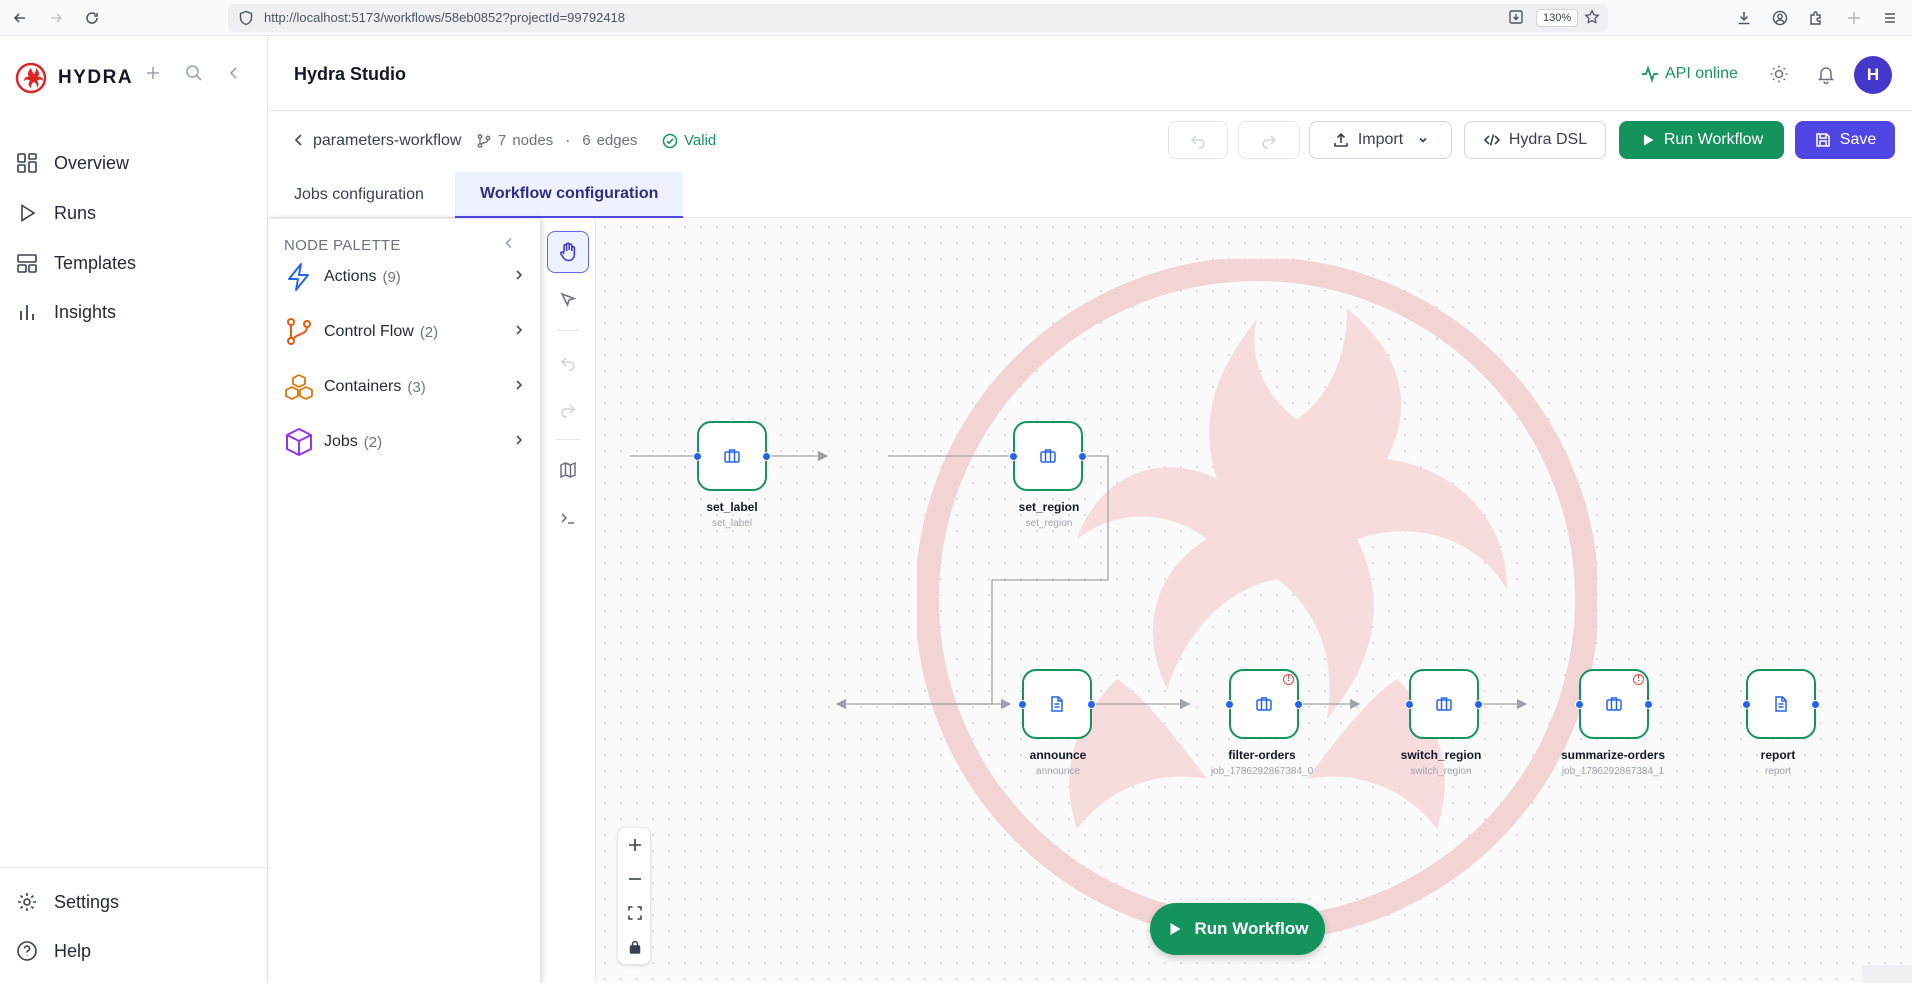  Describe the element at coordinates (1826, 74) in the screenshot. I see `bell-icon` at that location.